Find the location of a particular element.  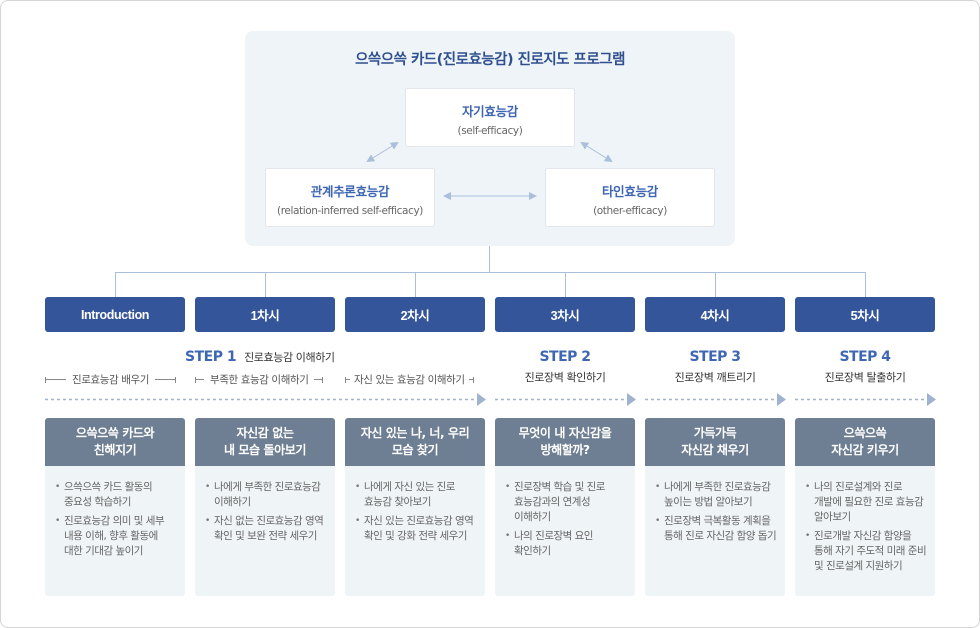

session-introduction: Introduction is located at coordinates (115, 314).